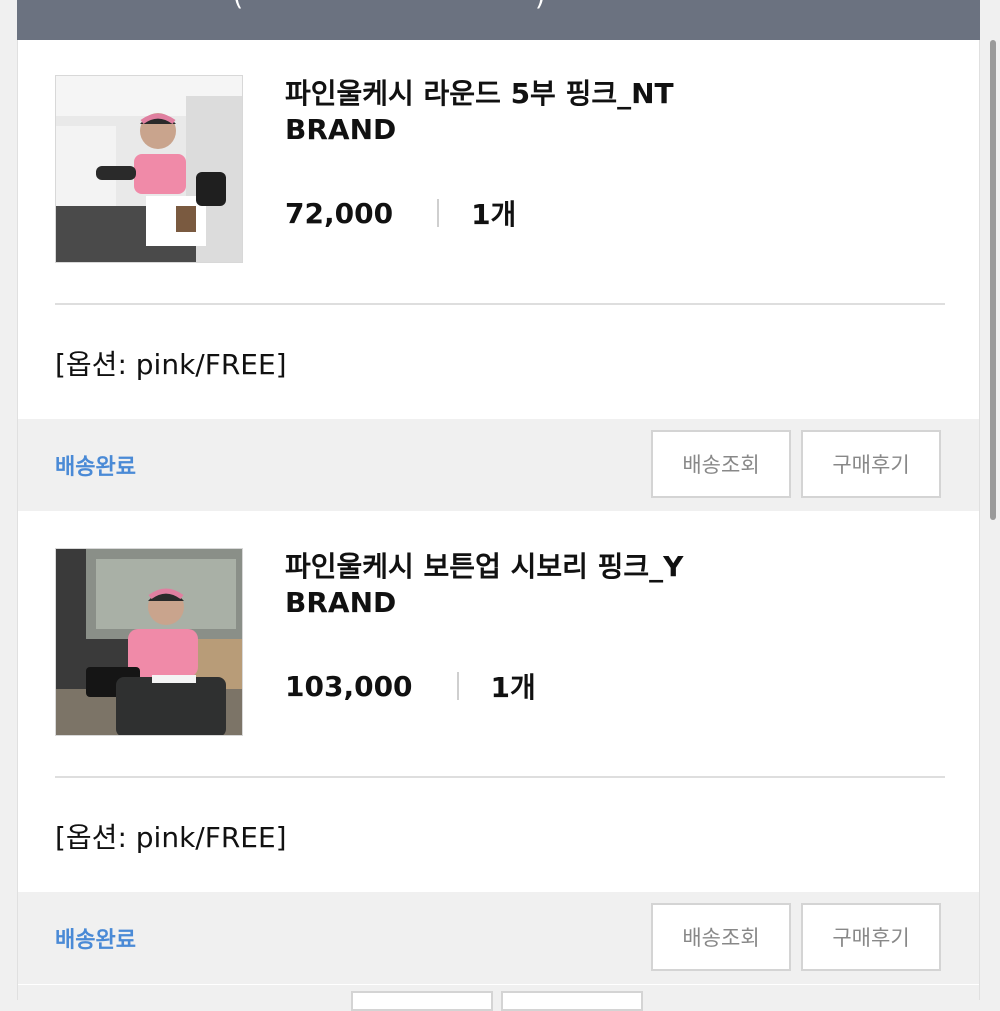 This screenshot has height=1011, width=1000. Describe the element at coordinates (479, 93) in the screenshot. I see `product-title-line1: 파인울케시 라운드 5부 핑크_NT` at that location.